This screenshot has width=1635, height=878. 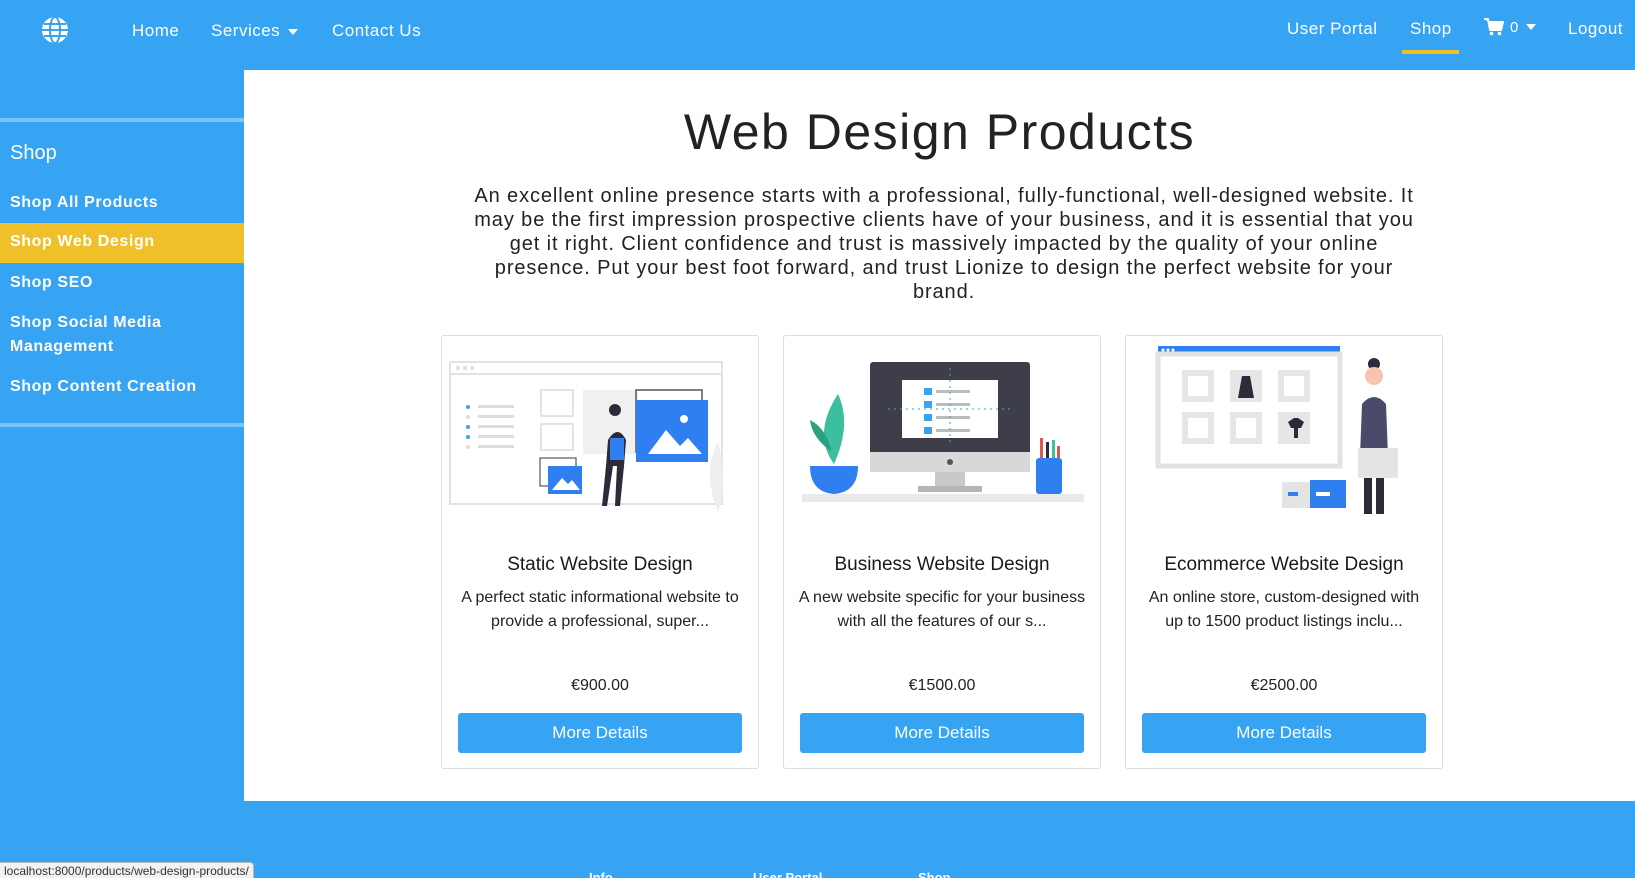 I want to click on sidebar-item-shop-content-creation: Shop Content Creation, so click(x=122, y=387).